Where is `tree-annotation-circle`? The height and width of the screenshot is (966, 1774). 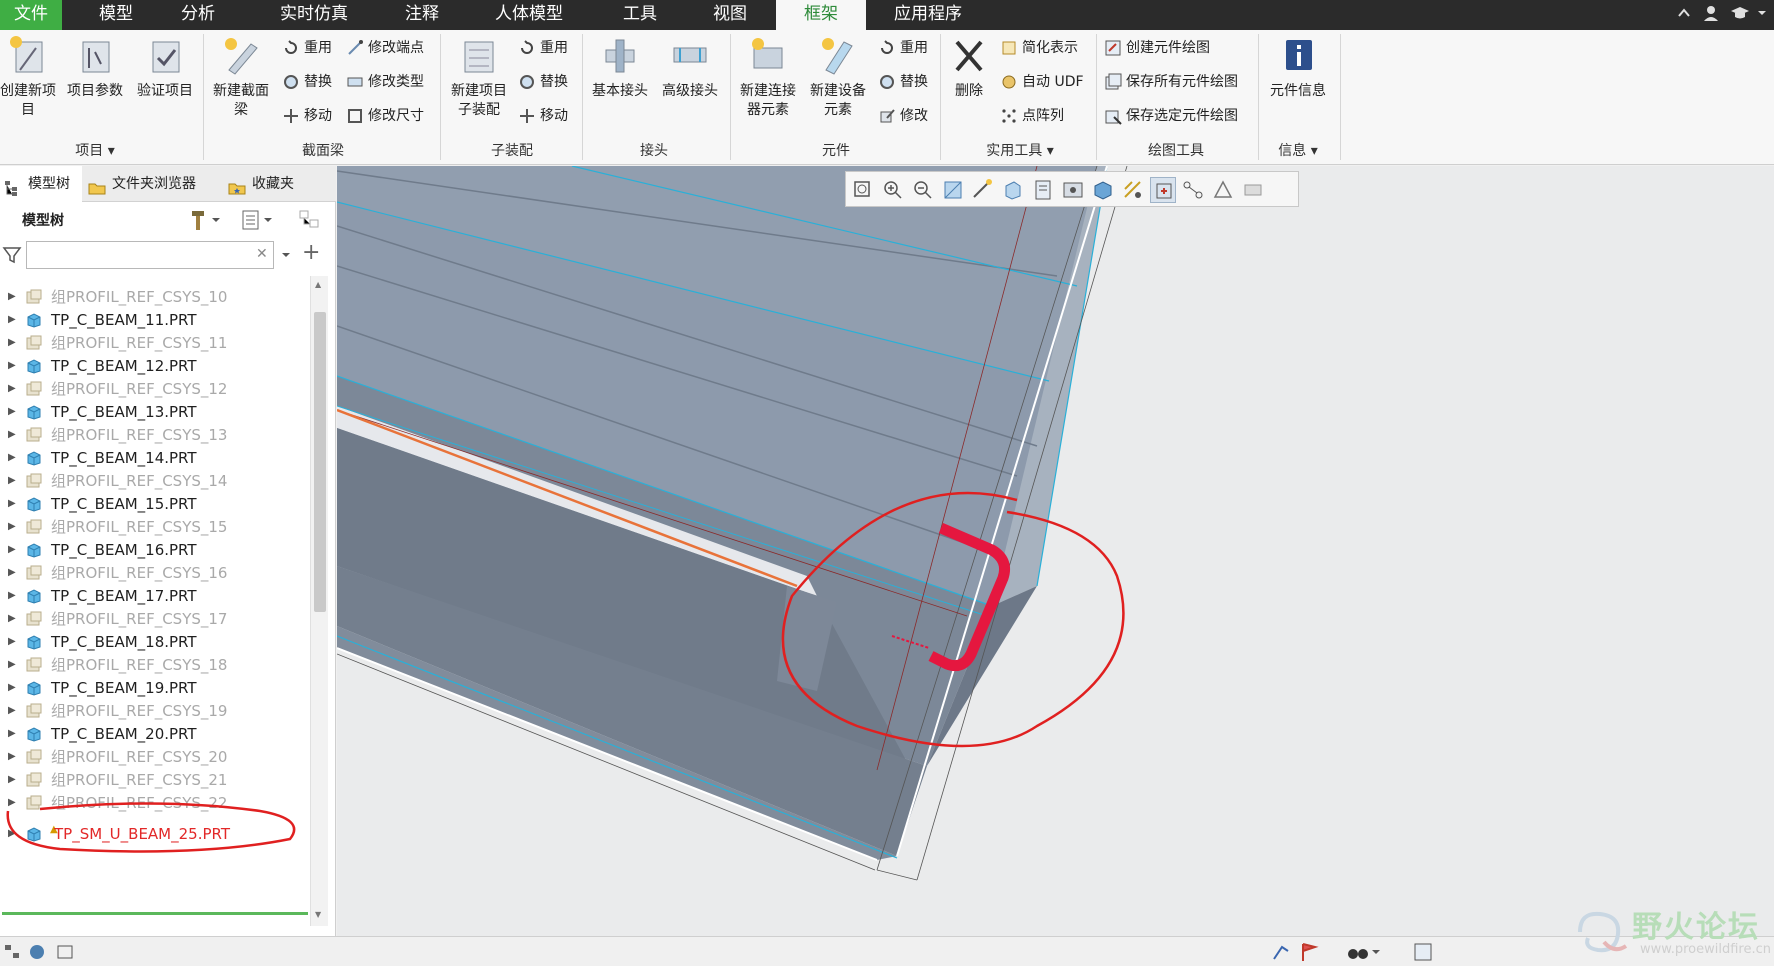
tree-annotation-circle is located at coordinates (151, 827).